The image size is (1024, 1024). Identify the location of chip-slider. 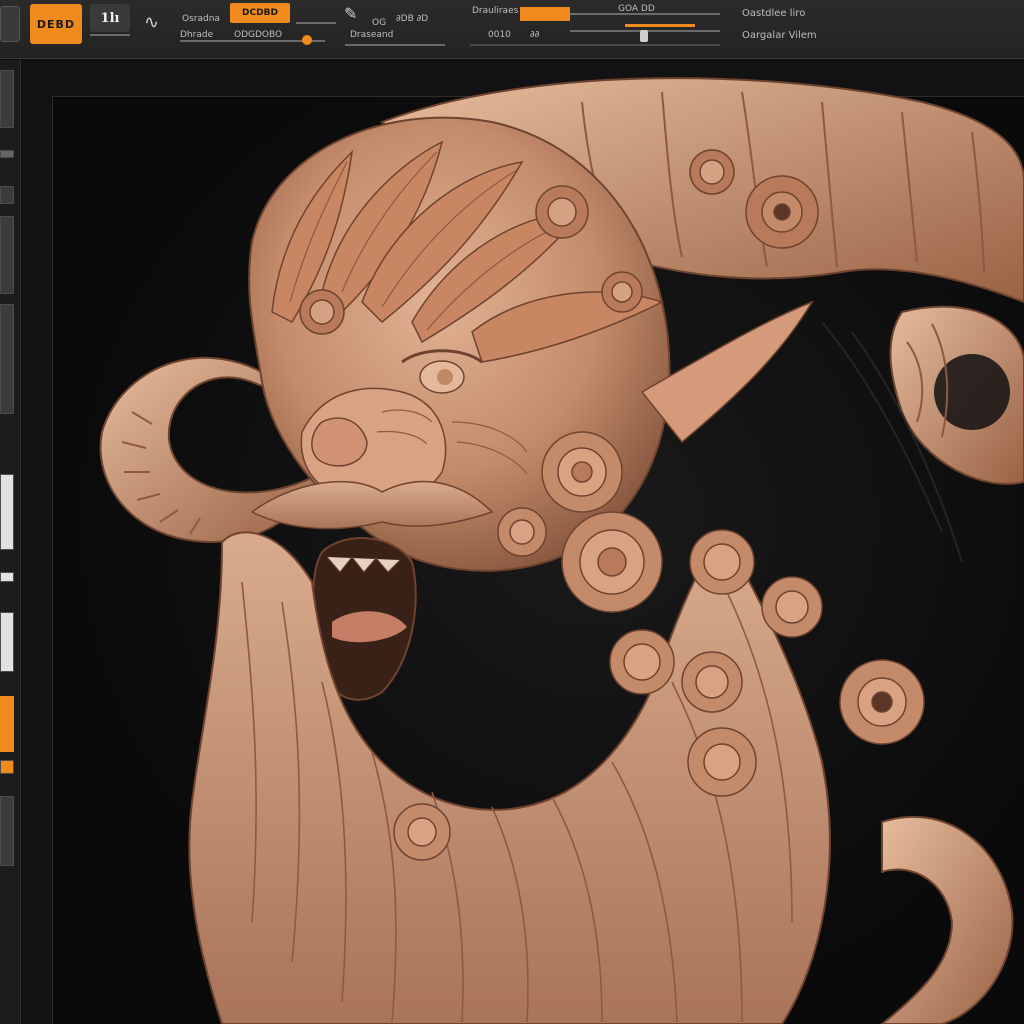
(316, 23).